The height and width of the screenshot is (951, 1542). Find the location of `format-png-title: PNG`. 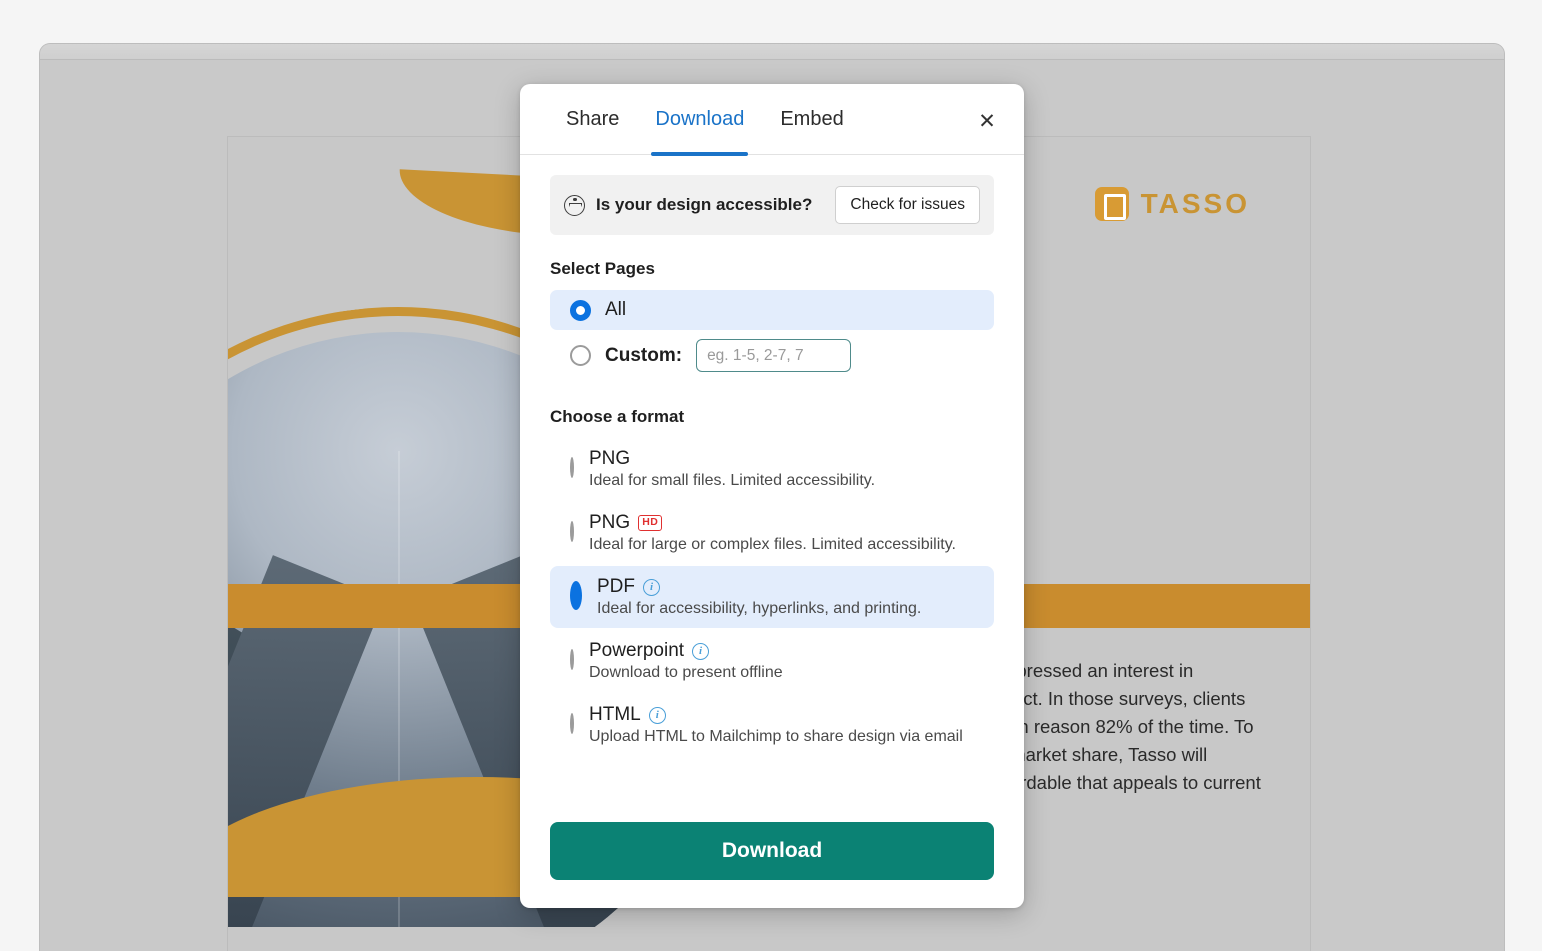

format-png-title: PNG is located at coordinates (610, 458).